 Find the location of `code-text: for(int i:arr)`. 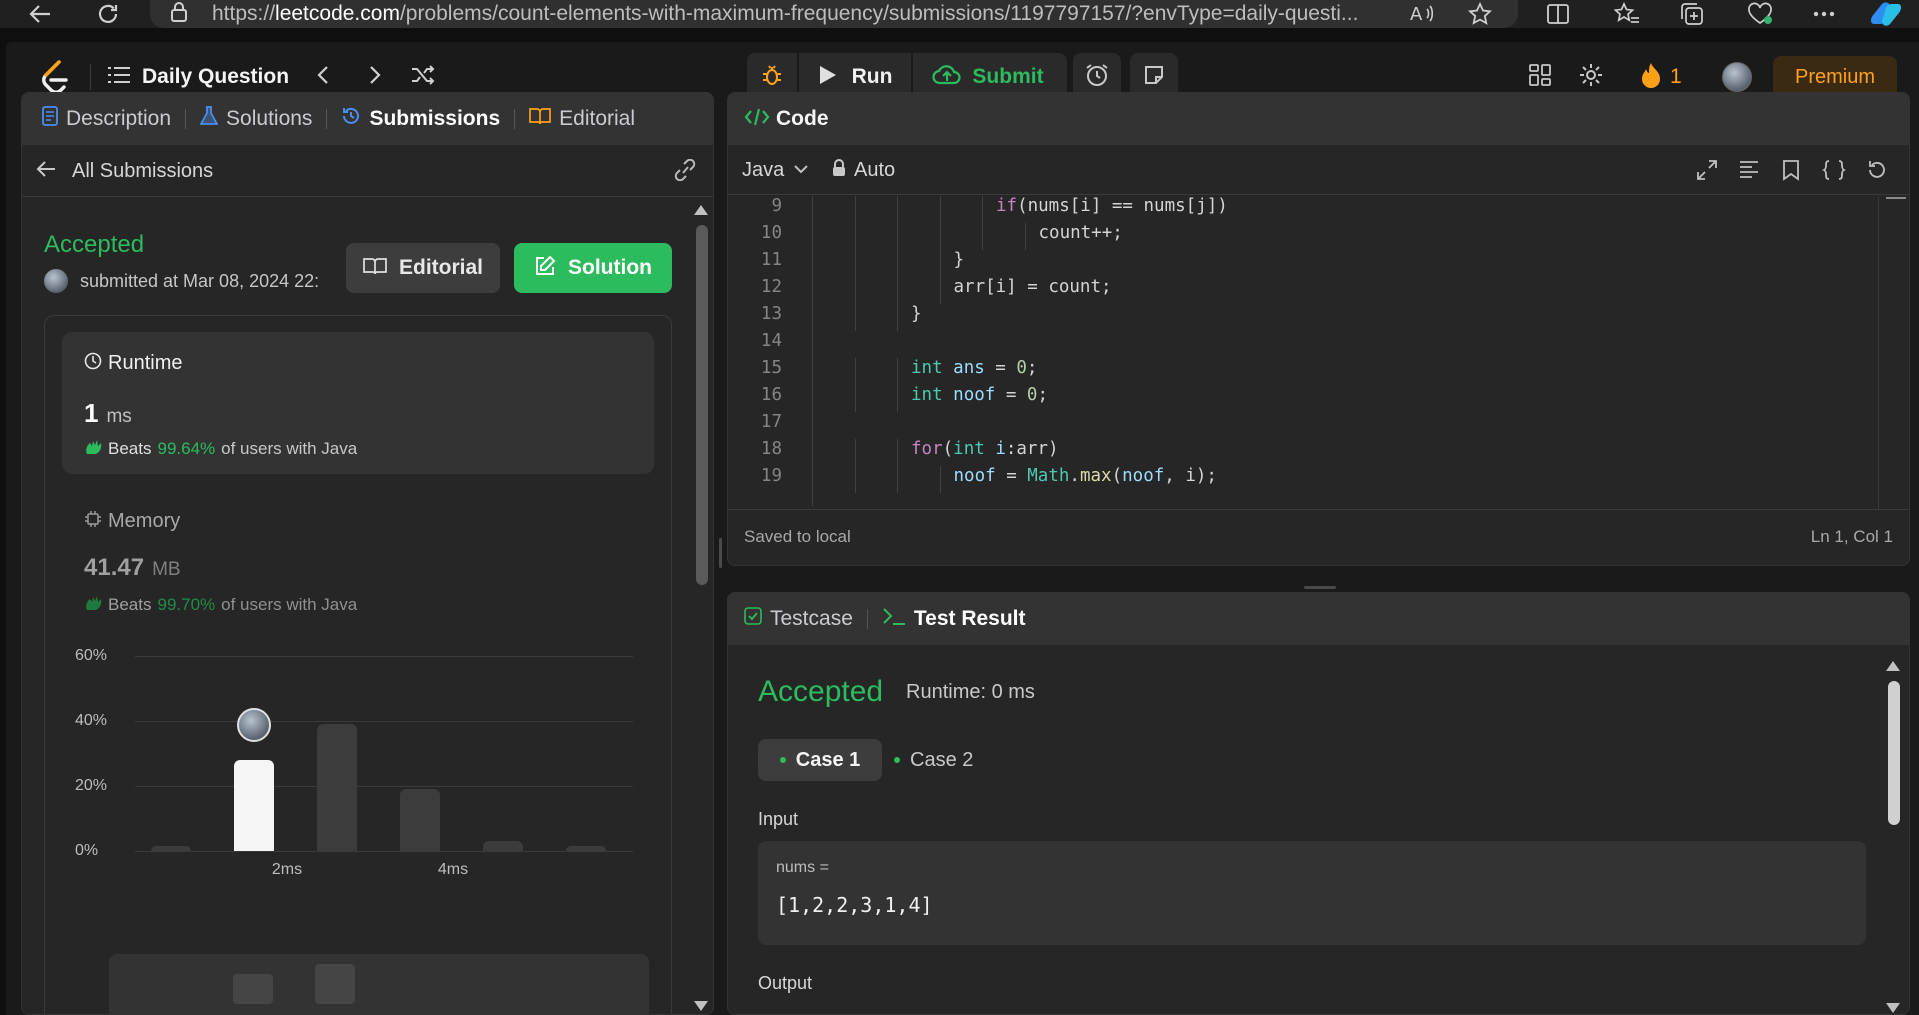

code-text: for(int i:arr) is located at coordinates (985, 449).